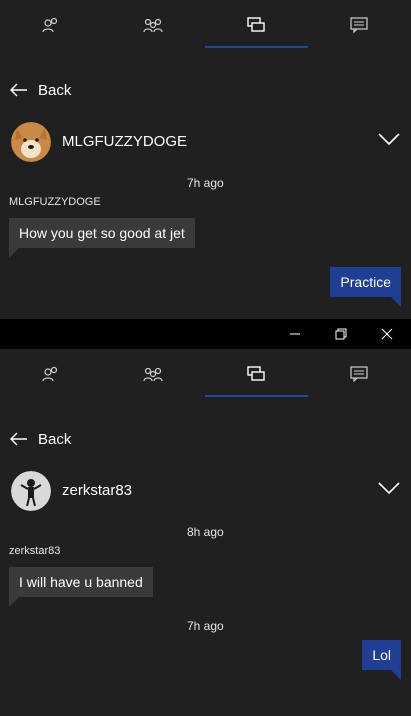 This screenshot has width=411, height=716. What do you see at coordinates (365, 282) in the screenshot?
I see `outgoing-message: Practice` at bounding box center [365, 282].